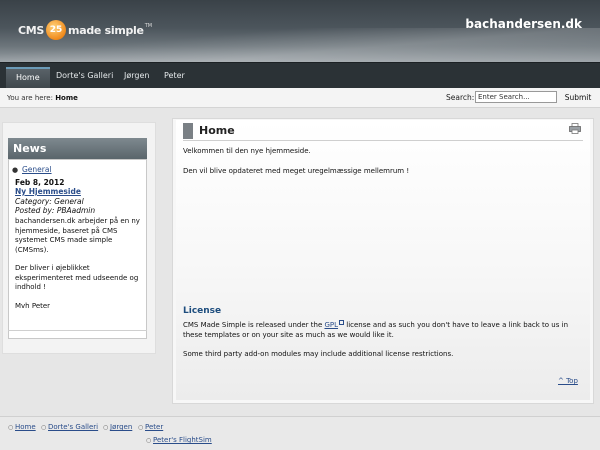 The width and height of the screenshot is (600, 450). What do you see at coordinates (40, 182) in the screenshot?
I see `news-date: Feb 8, 2012` at bounding box center [40, 182].